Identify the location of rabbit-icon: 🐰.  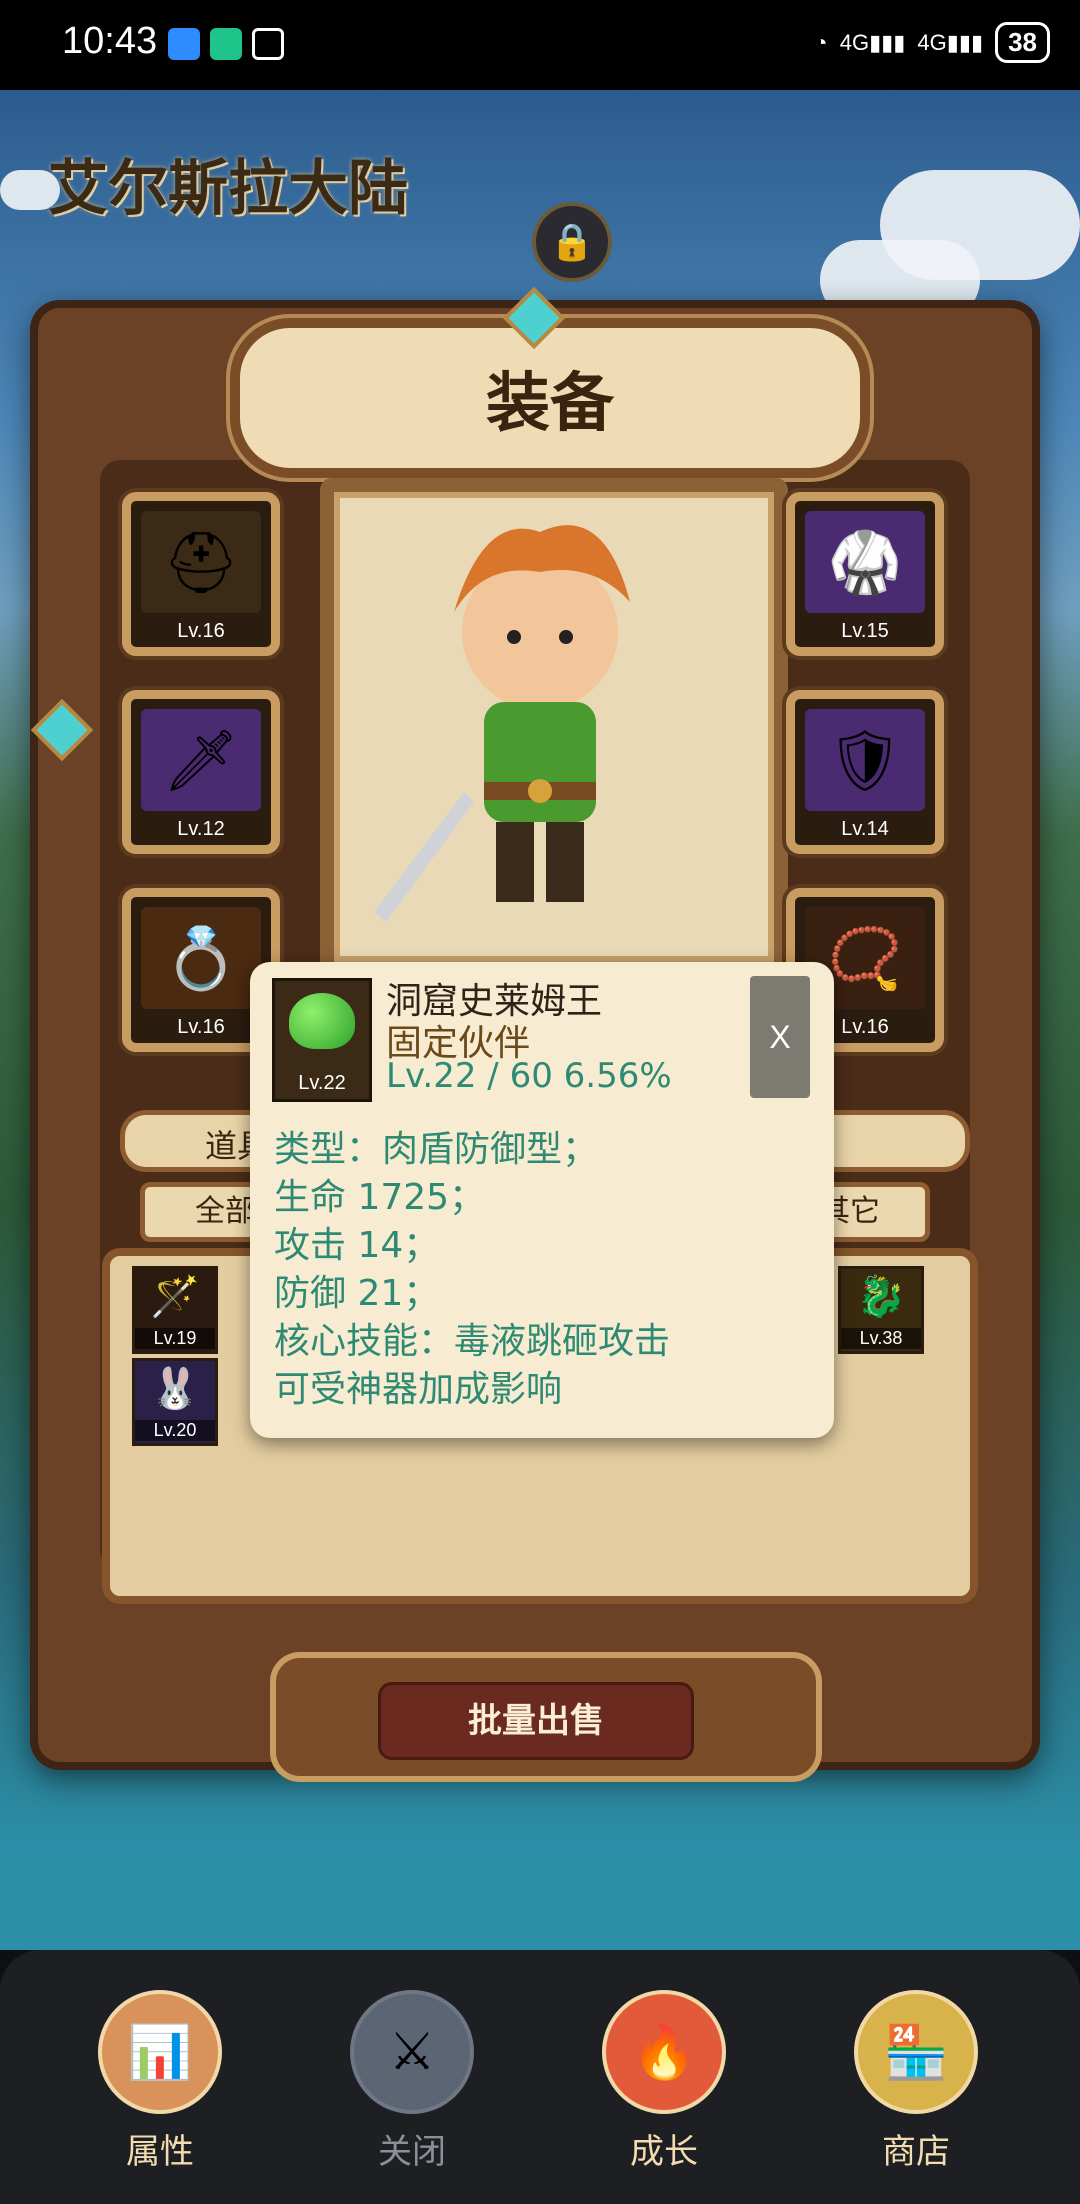
(175, 1389).